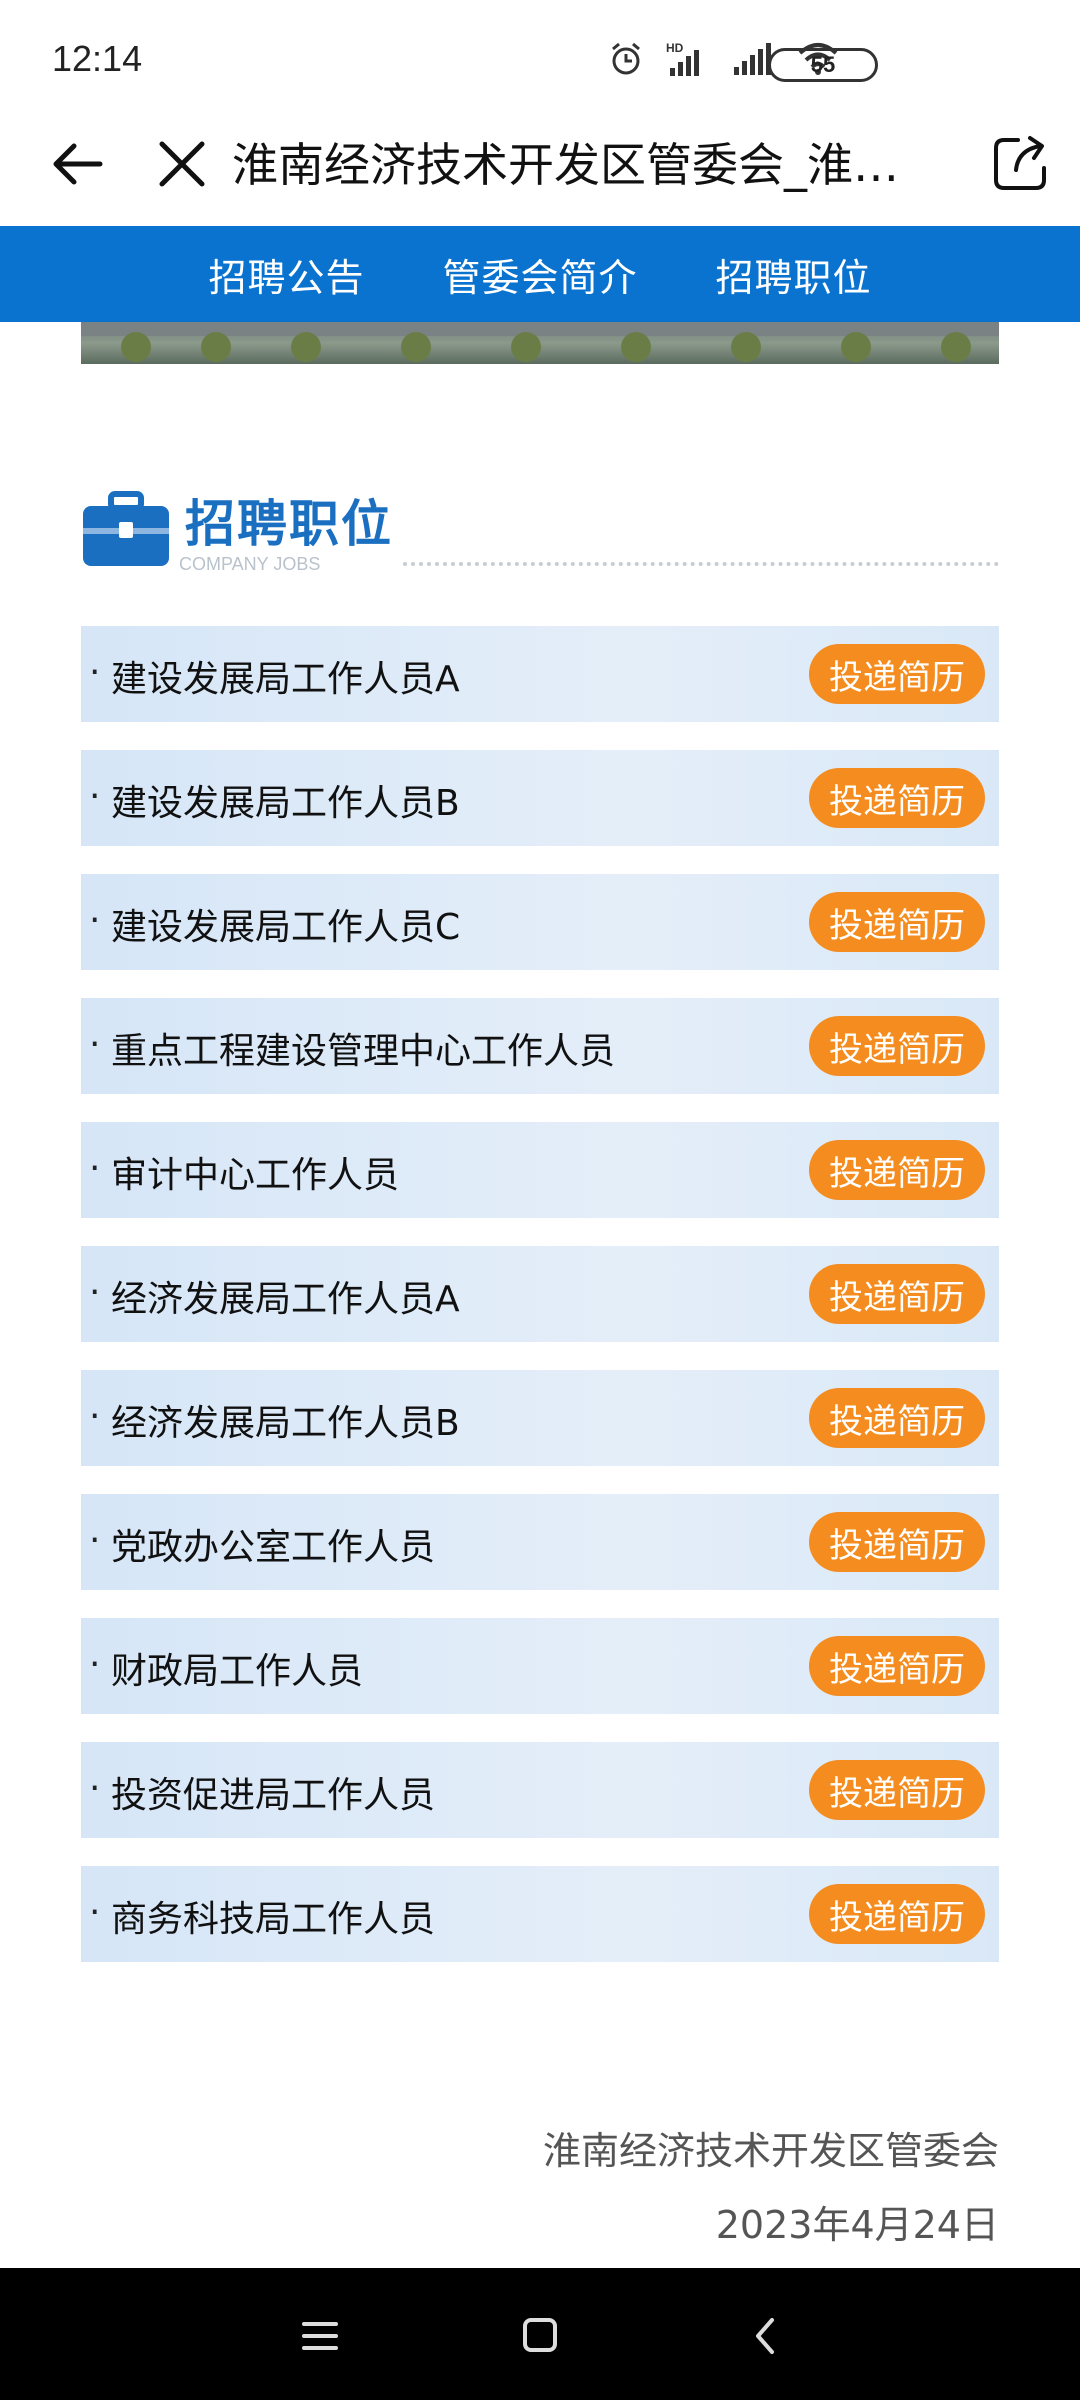 The height and width of the screenshot is (2400, 1080). Describe the element at coordinates (273, 1544) in the screenshot. I see `job-title: 党政办公室工作人员` at that location.